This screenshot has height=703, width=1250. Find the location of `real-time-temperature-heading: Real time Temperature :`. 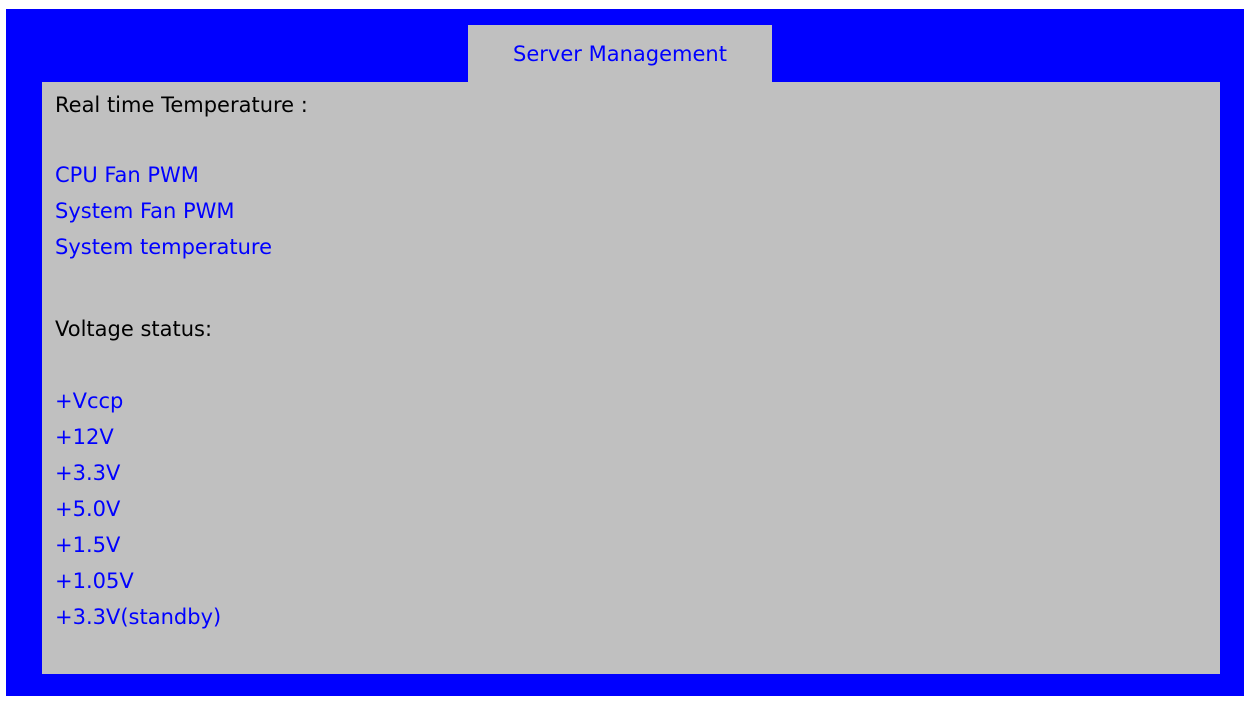

real-time-temperature-heading: Real time Temperature : is located at coordinates (181, 105).